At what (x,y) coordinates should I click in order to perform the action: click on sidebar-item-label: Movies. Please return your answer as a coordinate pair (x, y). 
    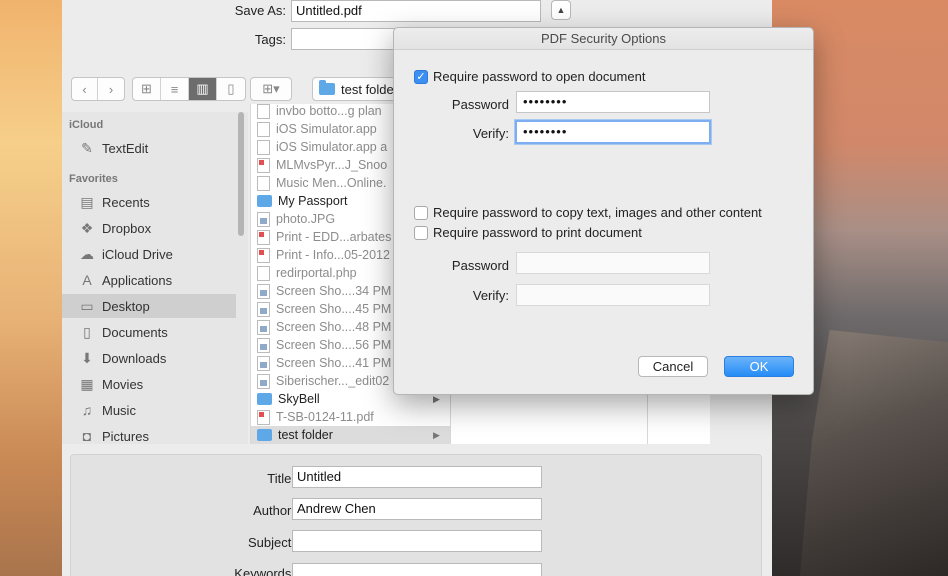
    Looking at the image, I should click on (123, 384).